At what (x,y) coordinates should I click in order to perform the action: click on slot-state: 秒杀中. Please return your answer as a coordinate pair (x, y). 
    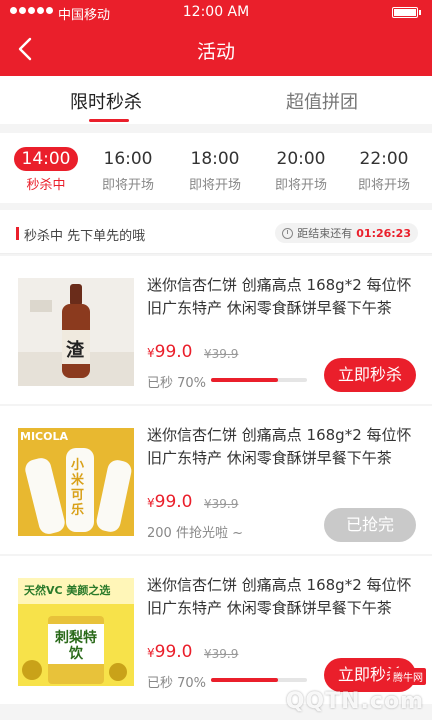
    Looking at the image, I should click on (46, 185).